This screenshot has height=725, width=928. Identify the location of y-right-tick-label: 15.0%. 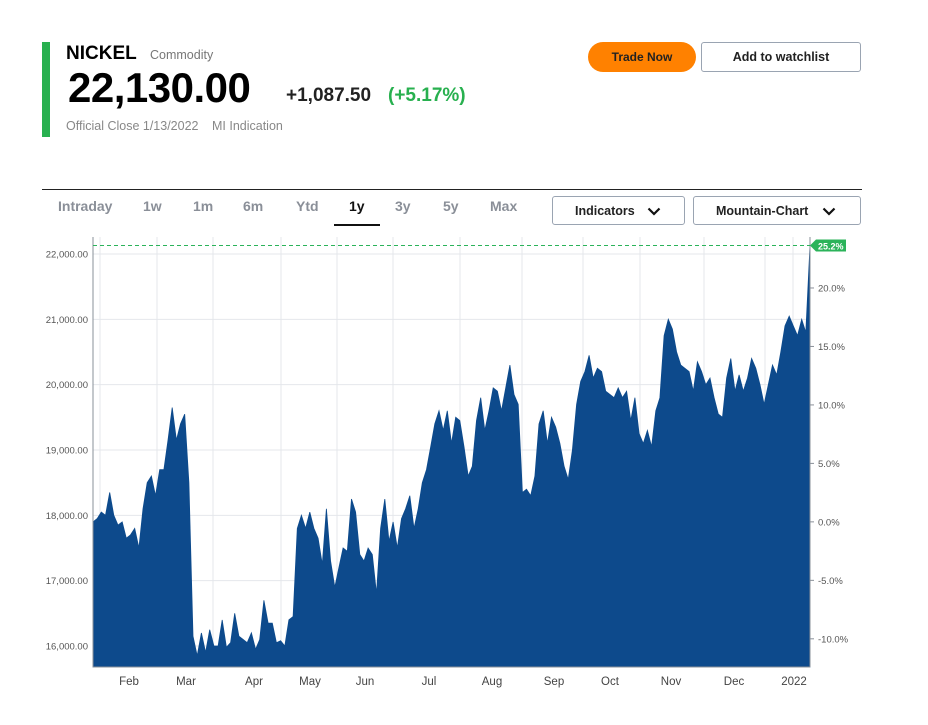
(831, 347).